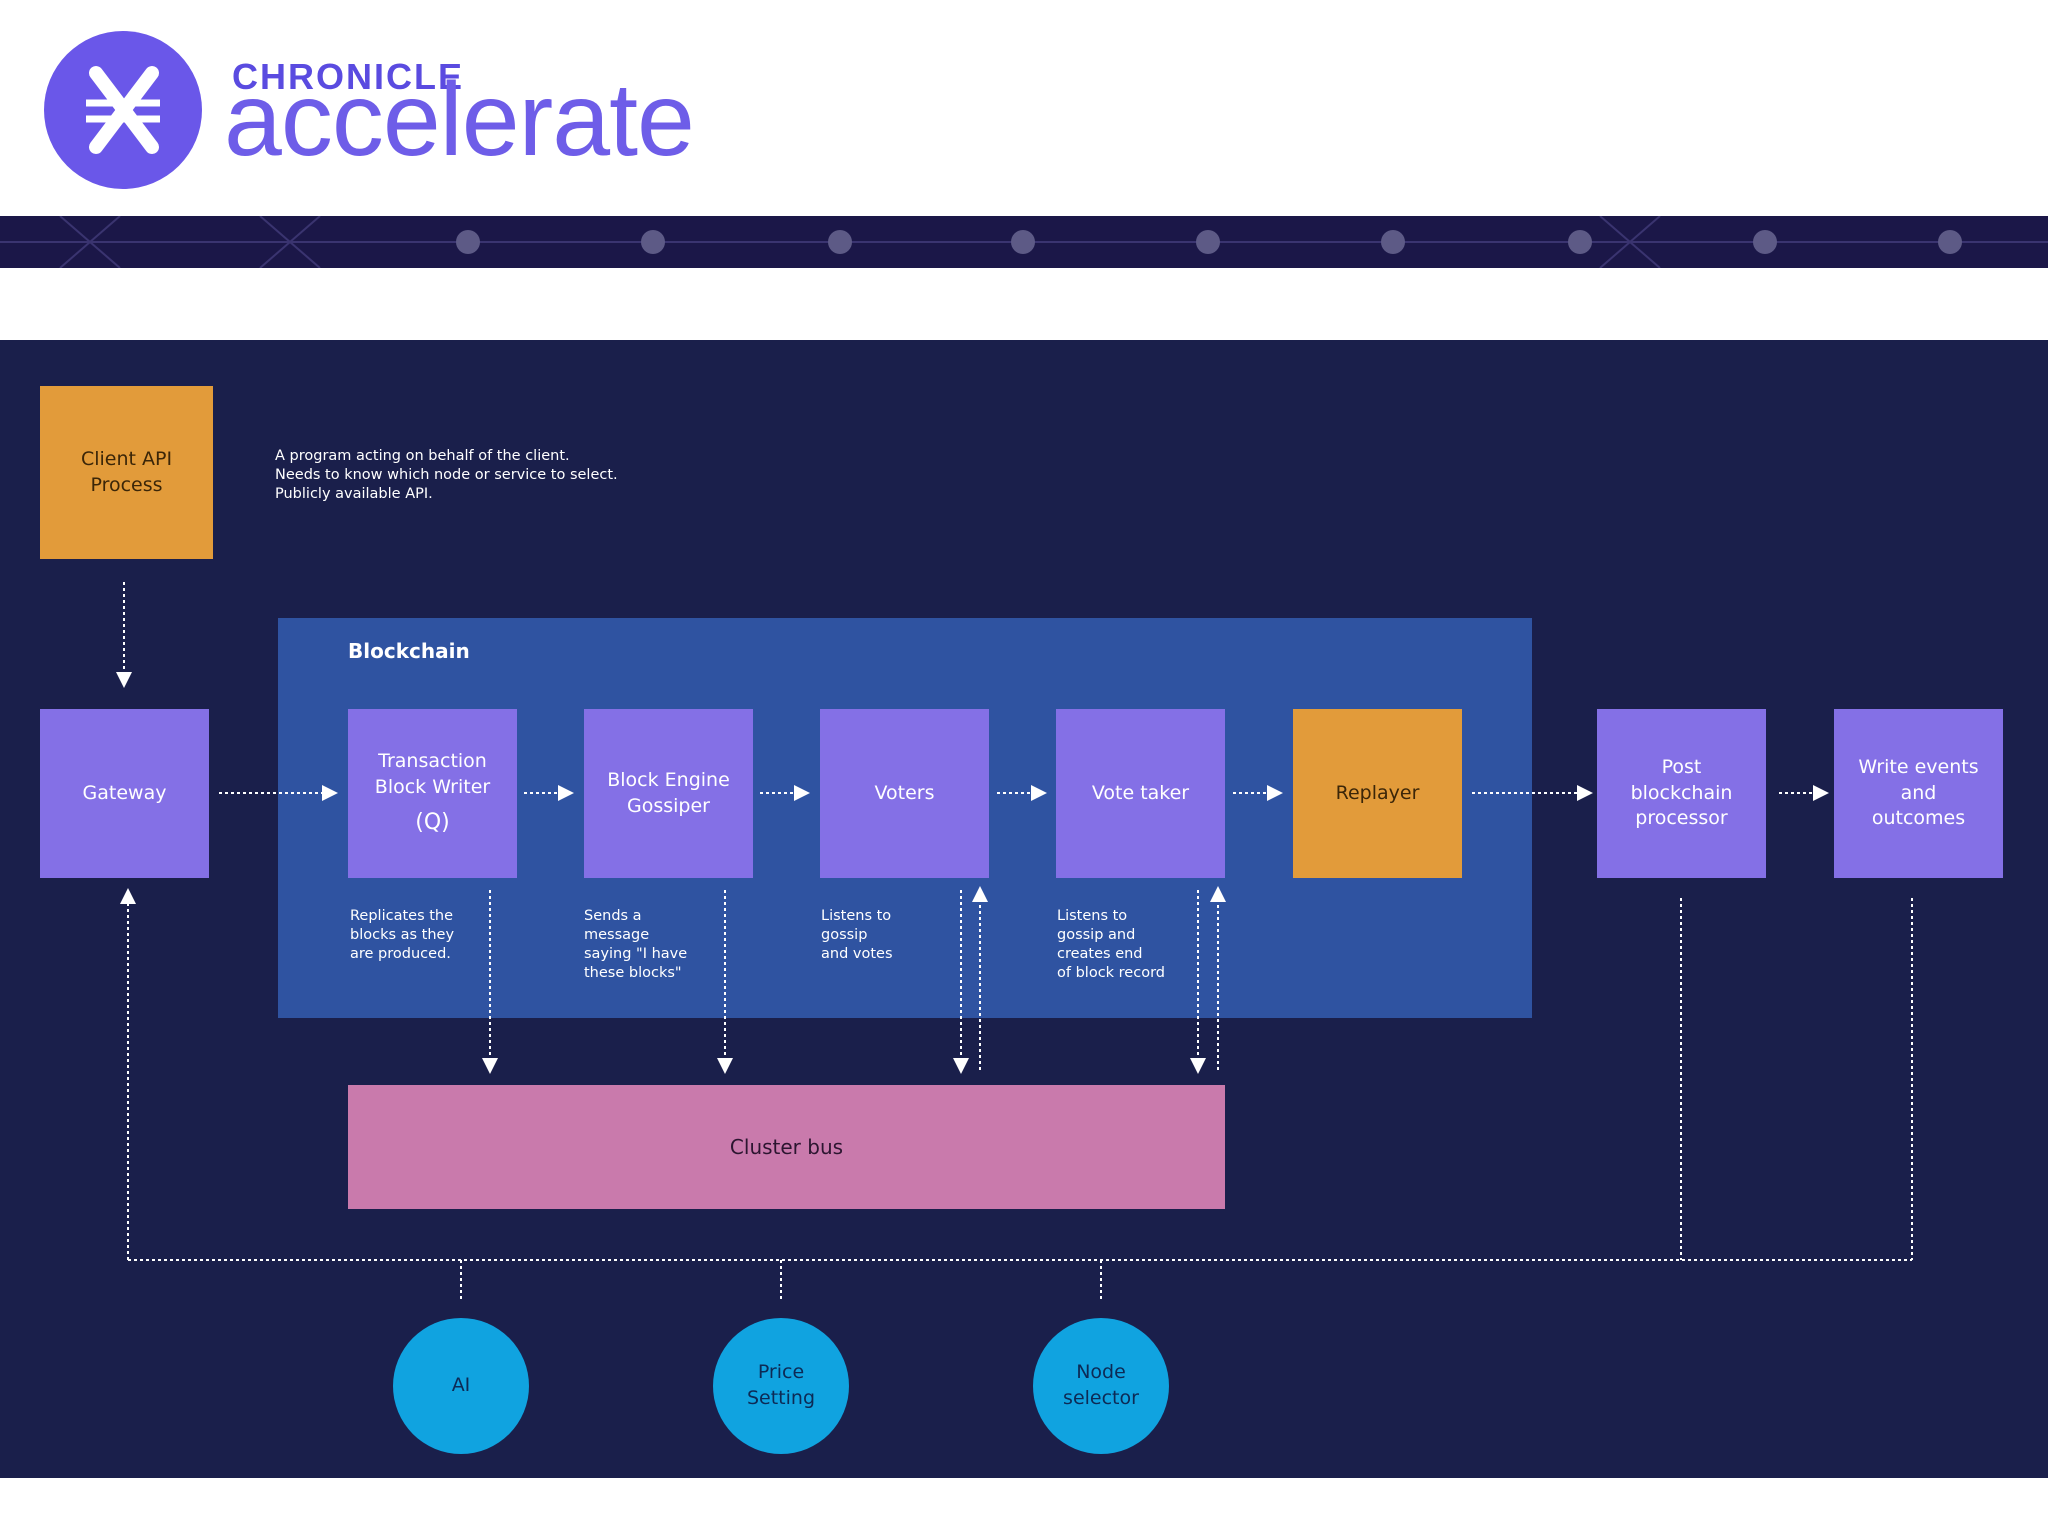 The image size is (2048, 1536). What do you see at coordinates (126, 472) in the screenshot?
I see `client-api-process-node: Client API Process` at bounding box center [126, 472].